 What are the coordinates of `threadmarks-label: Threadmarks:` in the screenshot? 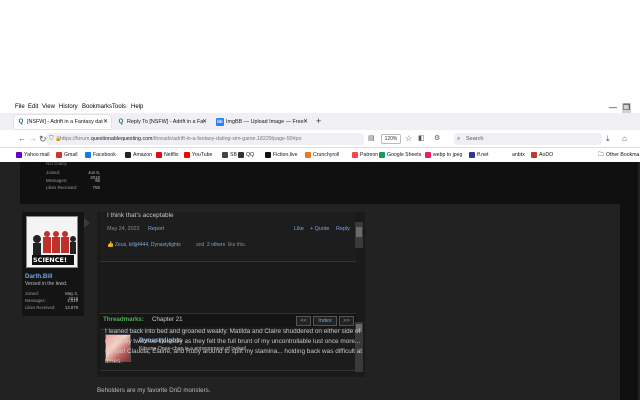 It's located at (123, 319).